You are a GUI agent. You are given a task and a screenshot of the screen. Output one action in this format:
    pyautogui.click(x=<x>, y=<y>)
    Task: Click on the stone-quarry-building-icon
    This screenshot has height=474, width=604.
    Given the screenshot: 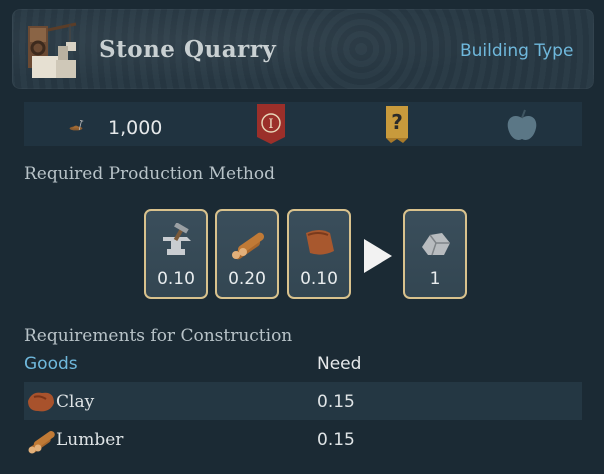 What is the action you would take?
    pyautogui.click(x=52, y=50)
    